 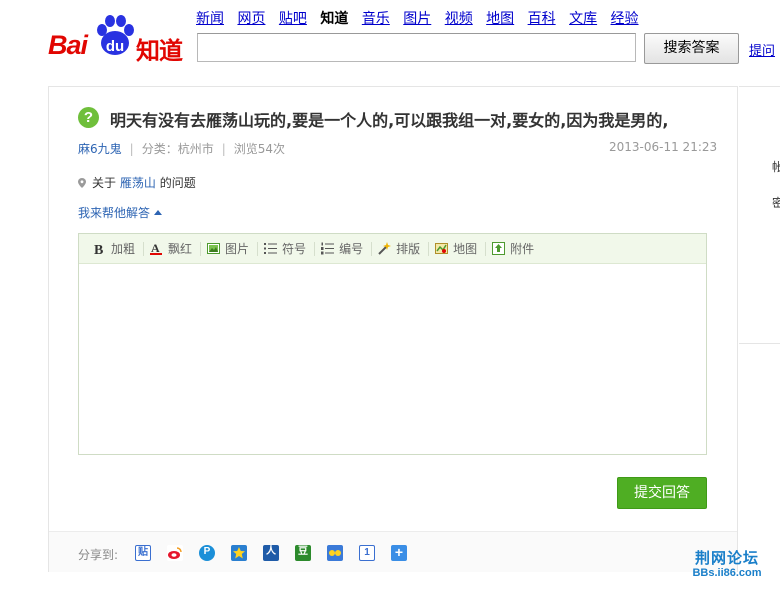 What do you see at coordinates (239, 553) in the screenshot?
I see `share-qq-icon` at bounding box center [239, 553].